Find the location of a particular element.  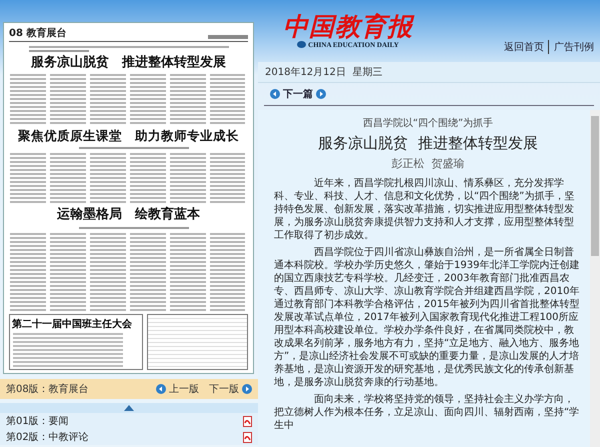

article-kicker: 西昌学院以“四个围绕”为抓手 is located at coordinates (428, 123).